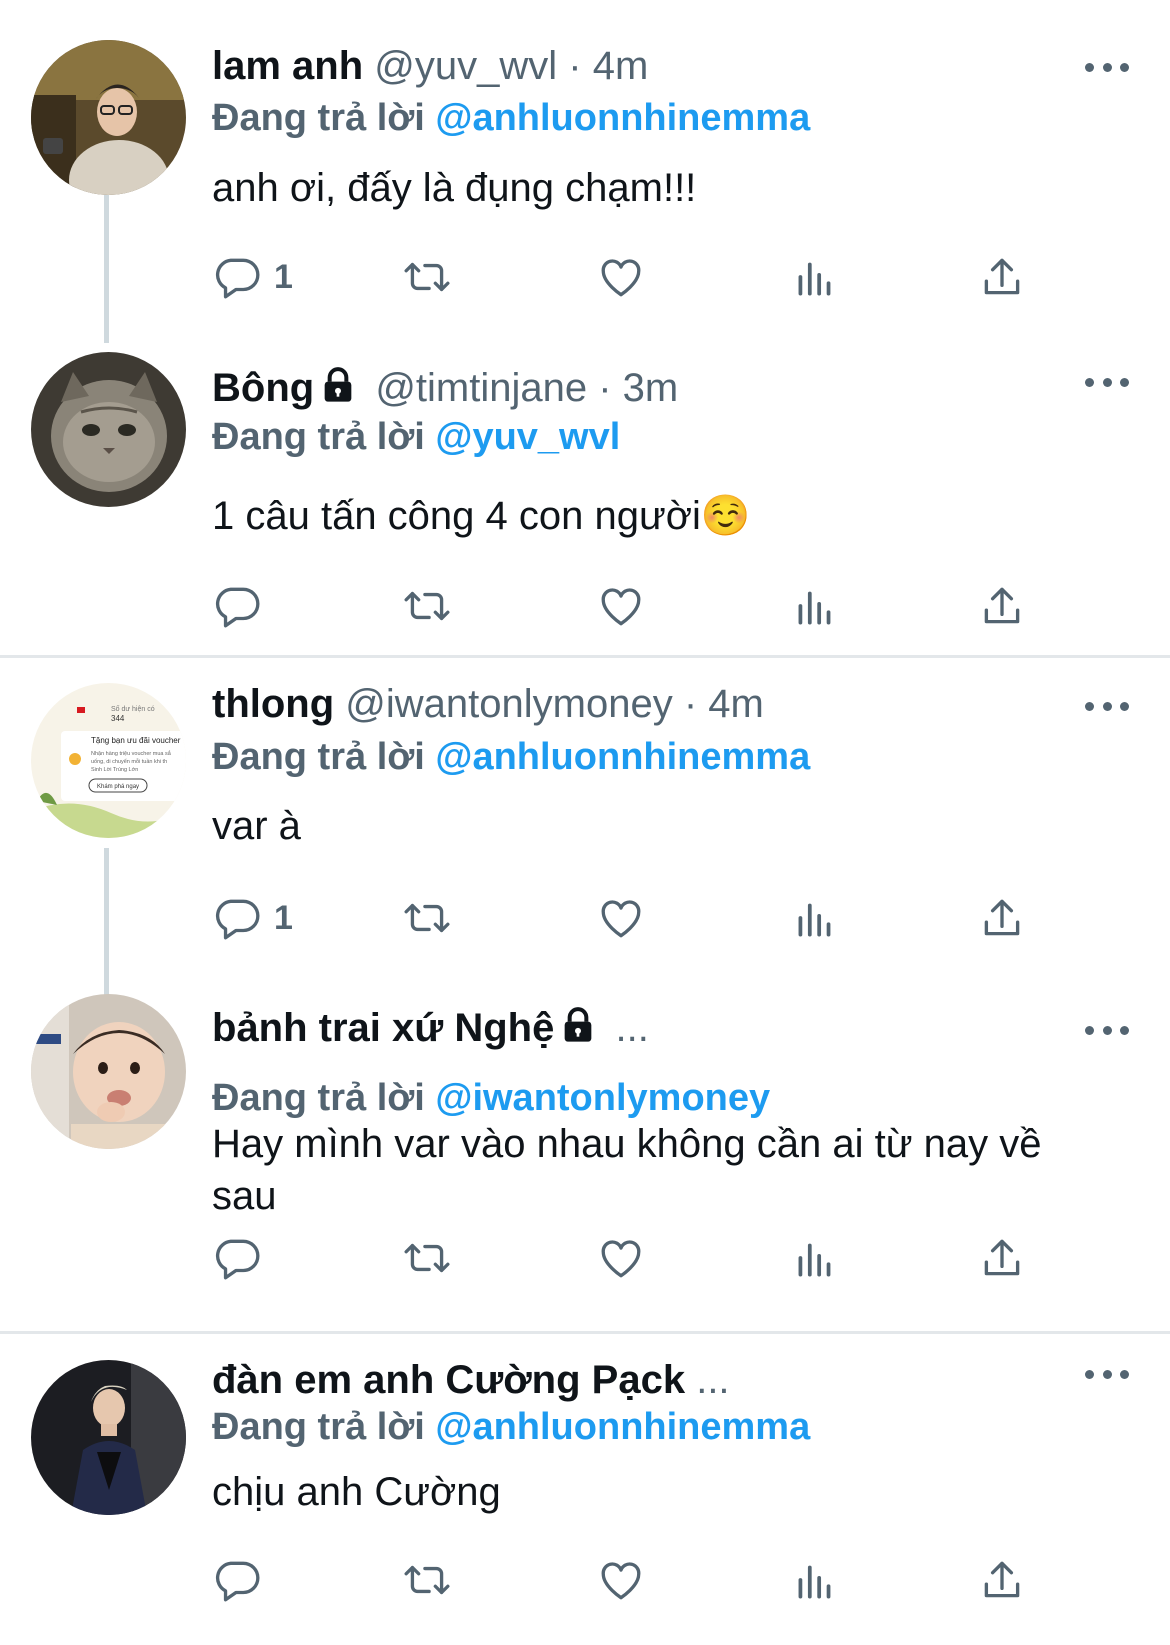 Image resolution: width=1170 pixels, height=1645 pixels. Describe the element at coordinates (131, 753) in the screenshot. I see `avatar-promo-line: Nhận hàng triệu voucher mua sắ` at that location.